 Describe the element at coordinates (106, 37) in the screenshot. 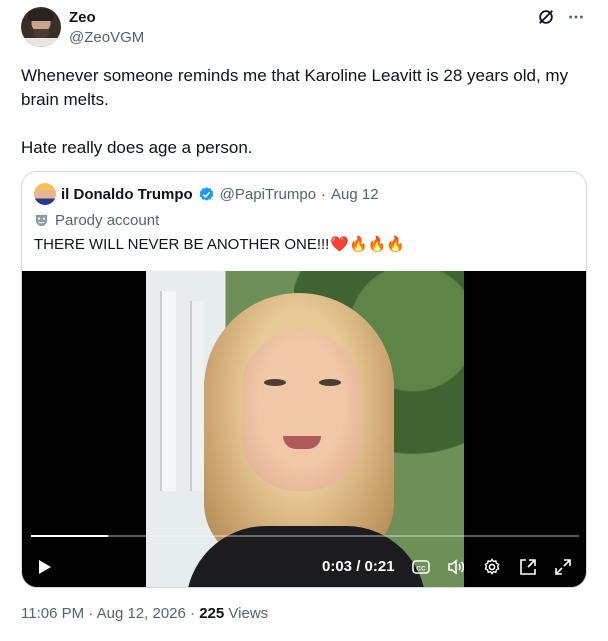

I see `author-handle: @ZeoVGM` at that location.